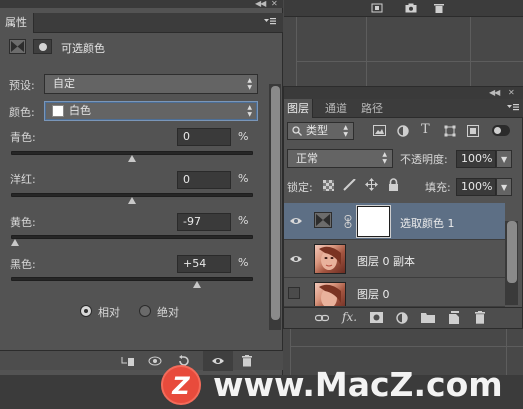 The width and height of the screenshot is (523, 409). Describe the element at coordinates (373, 294) in the screenshot. I see `layer-name: 图层 0` at that location.